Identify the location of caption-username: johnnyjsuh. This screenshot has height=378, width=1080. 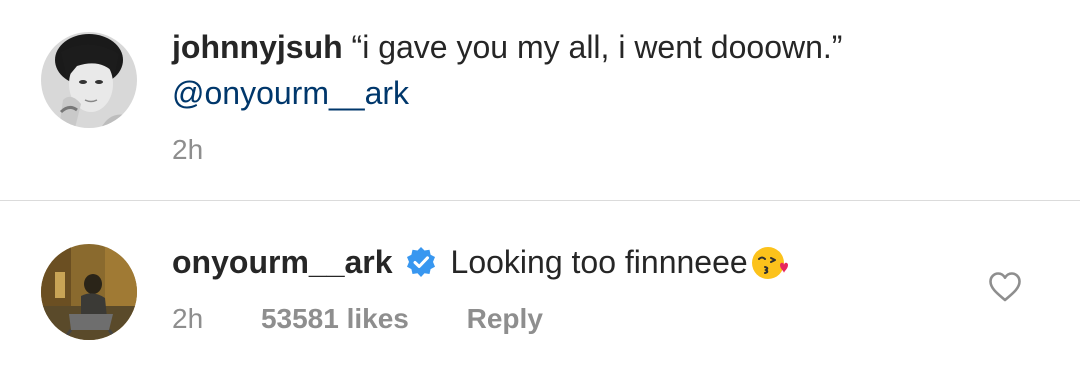
(257, 47).